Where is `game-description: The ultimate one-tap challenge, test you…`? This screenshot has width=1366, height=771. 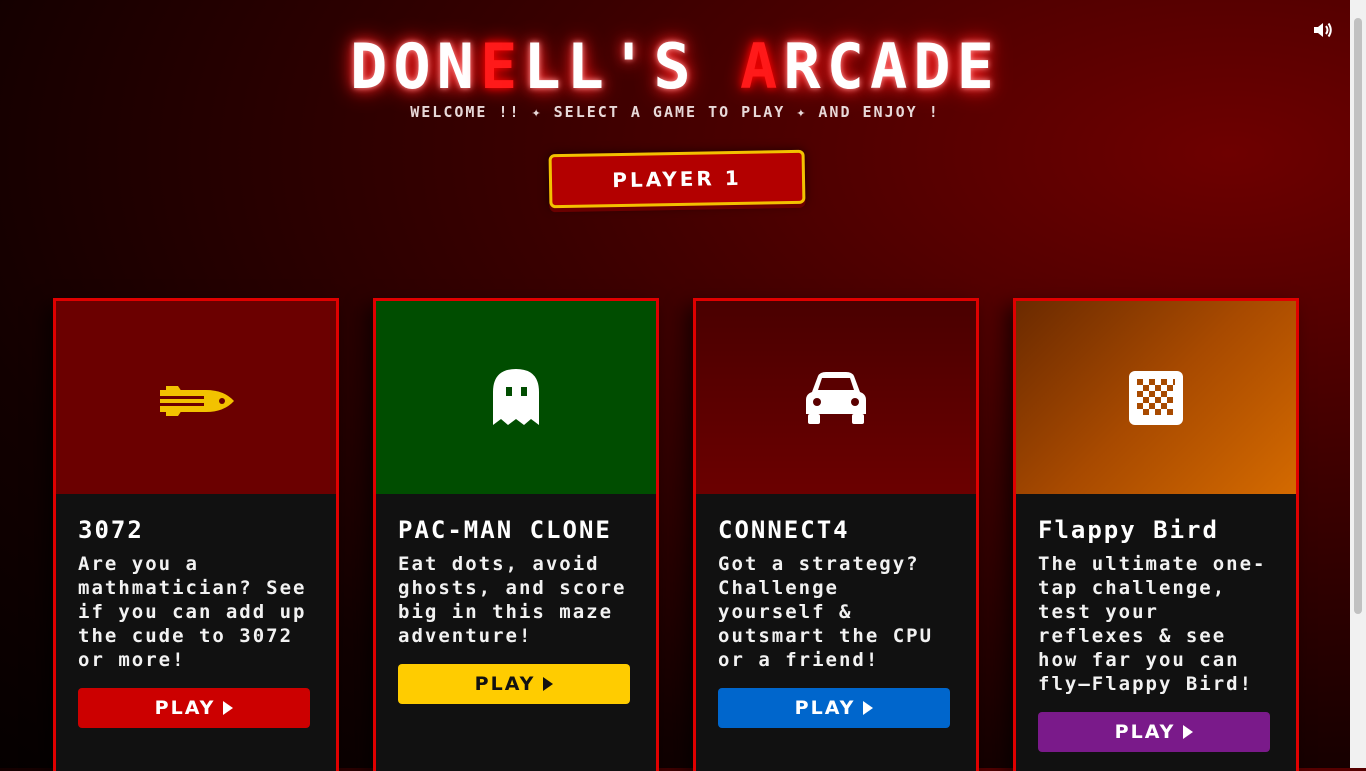 game-description: The ultimate one-tap challenge, test you… is located at coordinates (1152, 624).